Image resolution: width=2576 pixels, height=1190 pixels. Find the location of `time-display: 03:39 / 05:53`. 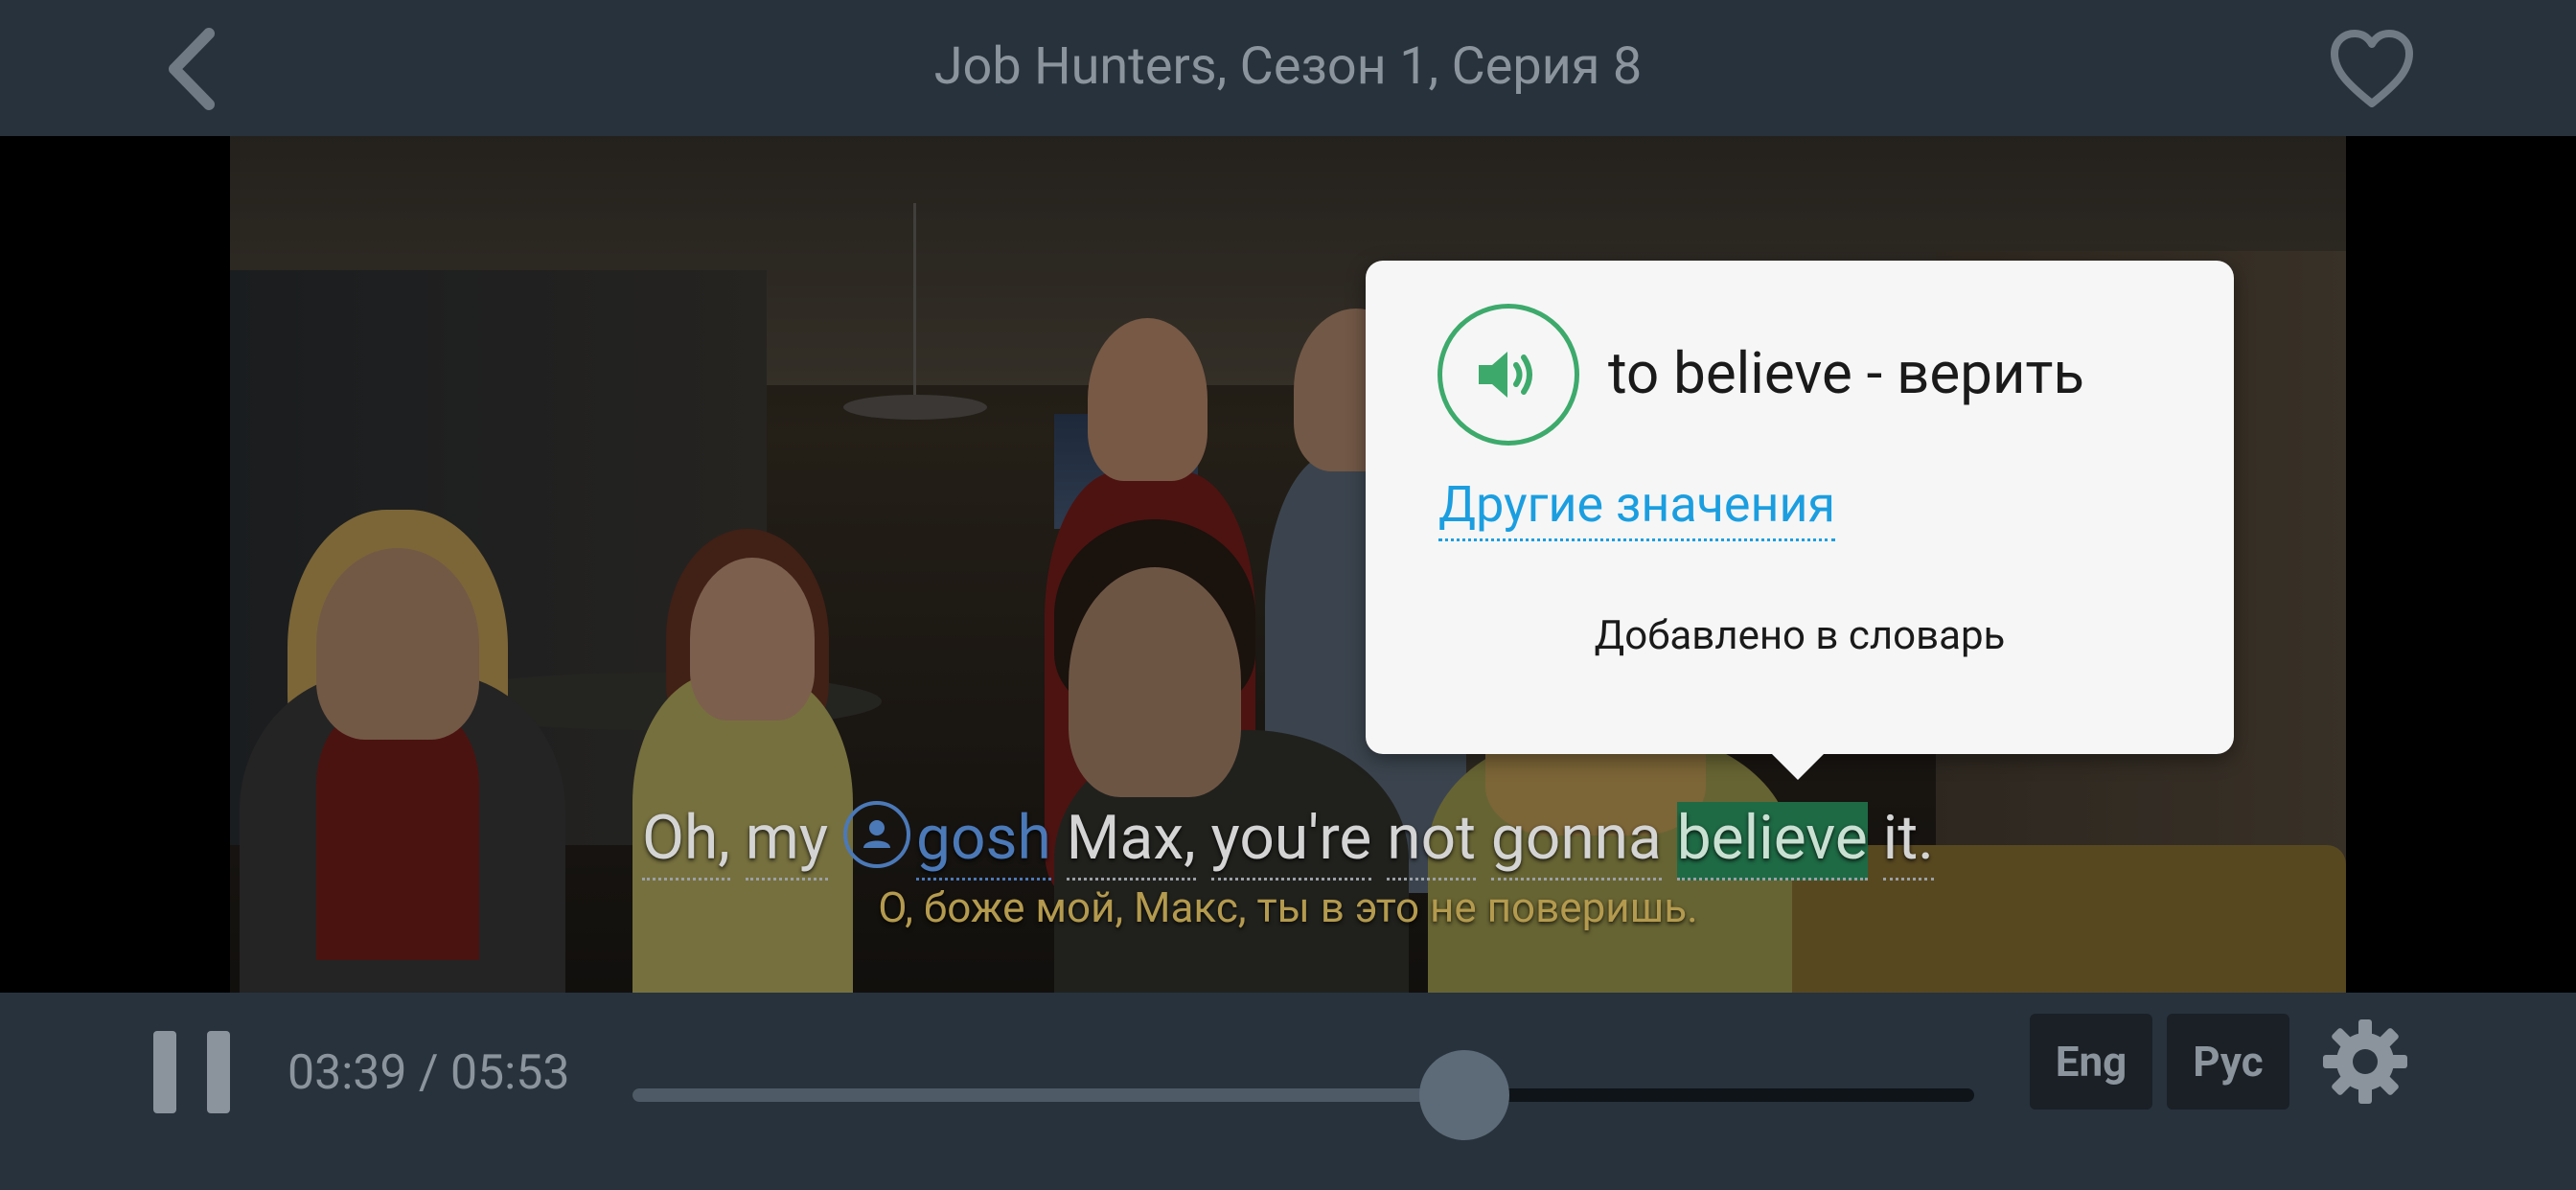

time-display: 03:39 / 05:53 is located at coordinates (429, 1073).